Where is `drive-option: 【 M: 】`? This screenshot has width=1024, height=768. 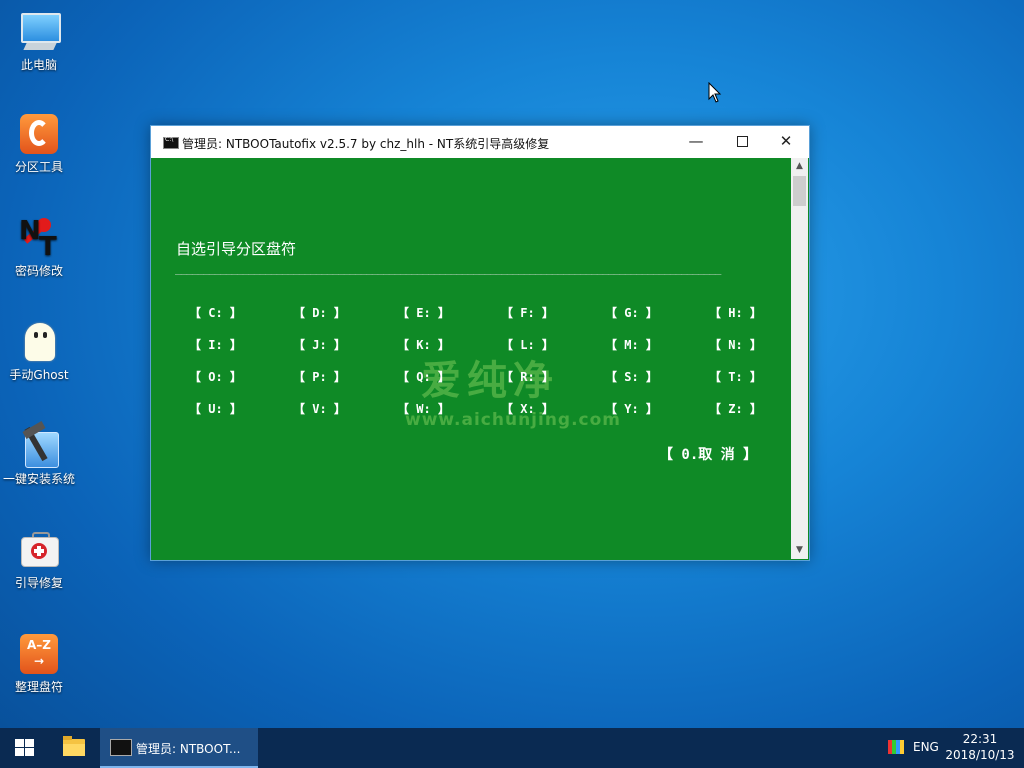
drive-option: 【 M: 】 is located at coordinates (631, 344).